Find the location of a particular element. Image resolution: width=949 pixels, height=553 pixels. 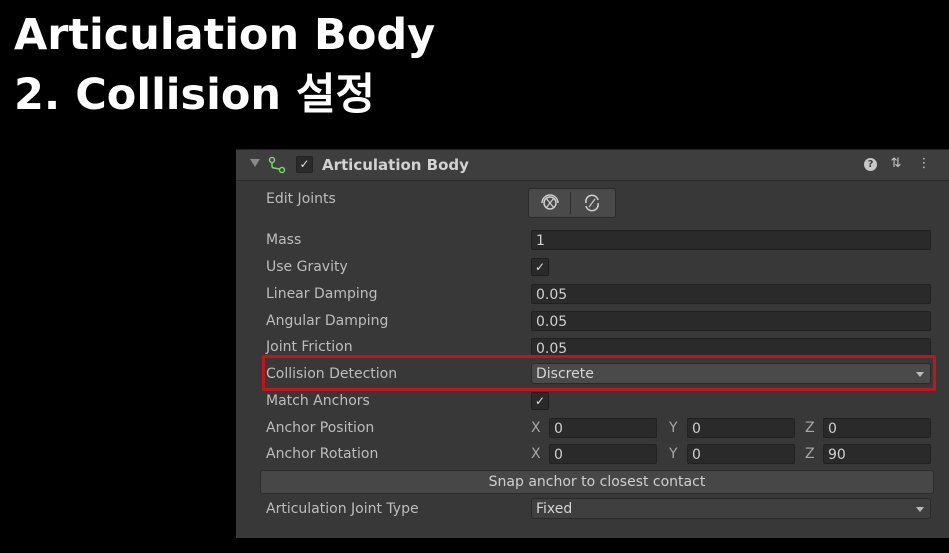

anchor-rotation-x-field: 0 is located at coordinates (603, 454).